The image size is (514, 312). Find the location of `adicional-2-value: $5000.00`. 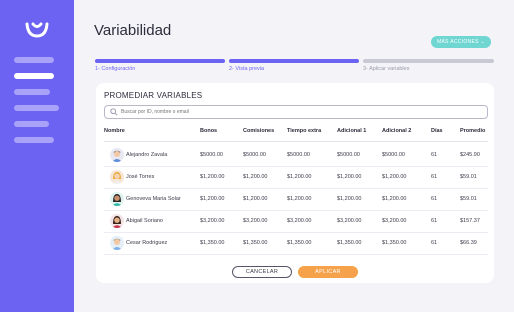

adicional-2-value: $5000.00 is located at coordinates (393, 155).